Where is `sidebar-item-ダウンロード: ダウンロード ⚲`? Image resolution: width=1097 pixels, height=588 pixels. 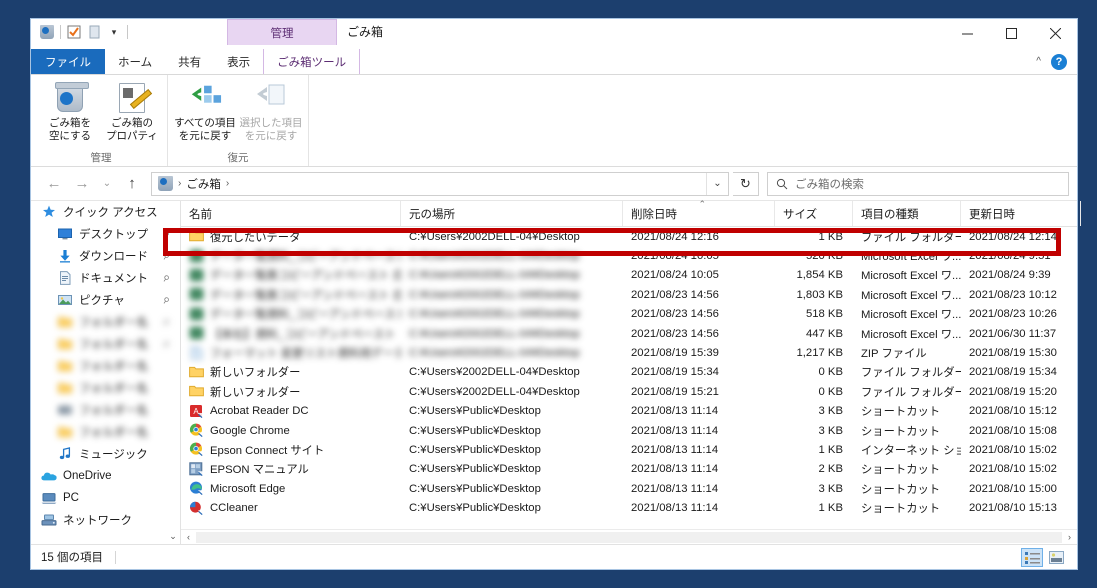
sidebar-item-ダウンロード: ダウンロード ⚲ is located at coordinates (105, 256).